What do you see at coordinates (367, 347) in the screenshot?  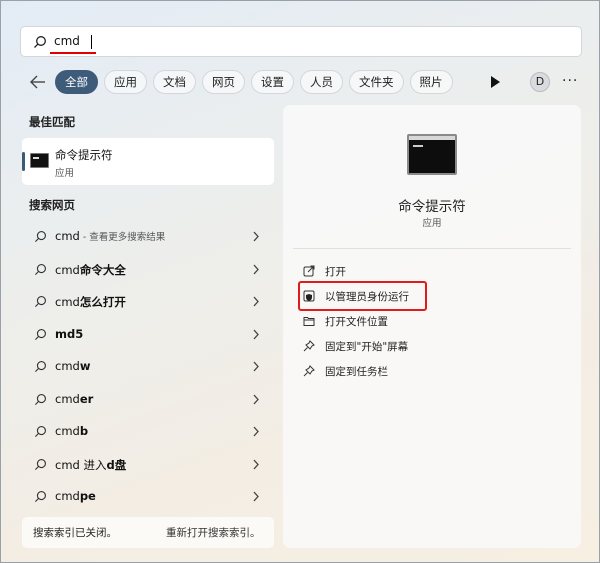 I see `action-label: 固定到"开始"屏幕` at bounding box center [367, 347].